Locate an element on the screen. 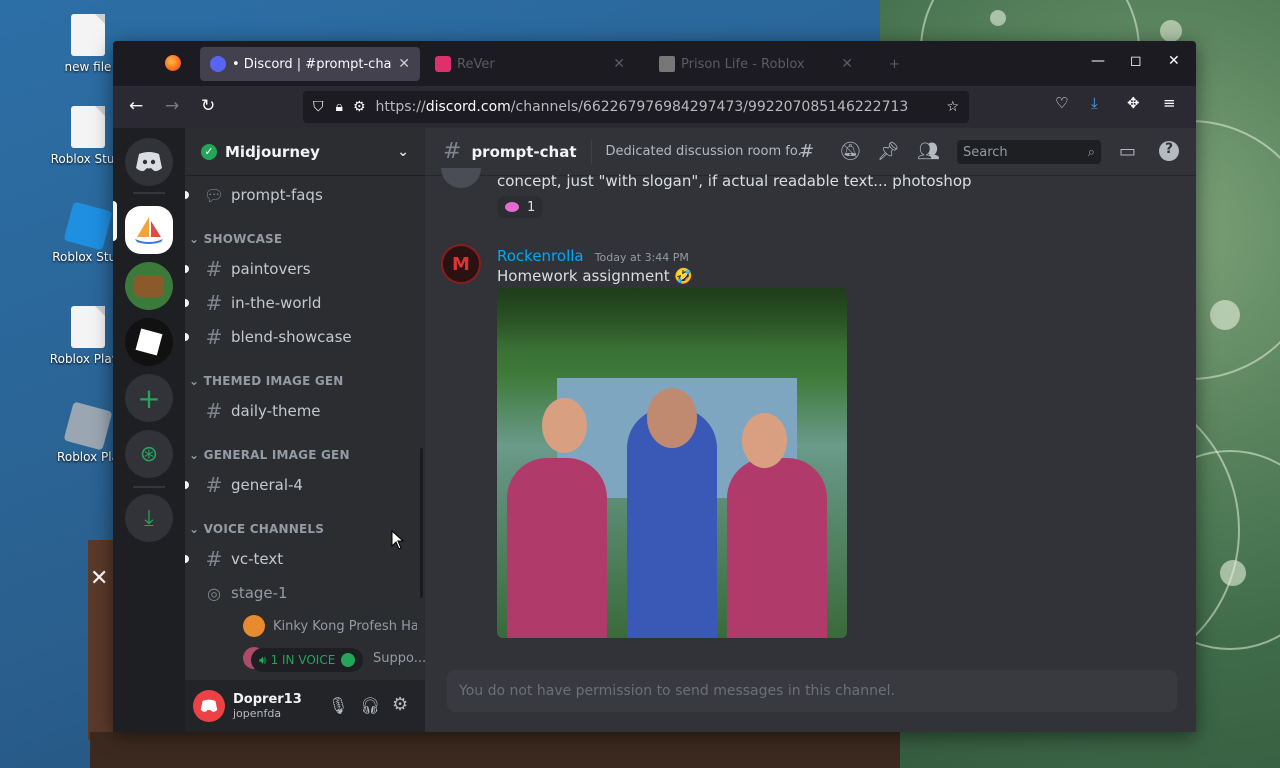  message-header: Rockenrolla Today at 3:44 PM is located at coordinates (593, 256).